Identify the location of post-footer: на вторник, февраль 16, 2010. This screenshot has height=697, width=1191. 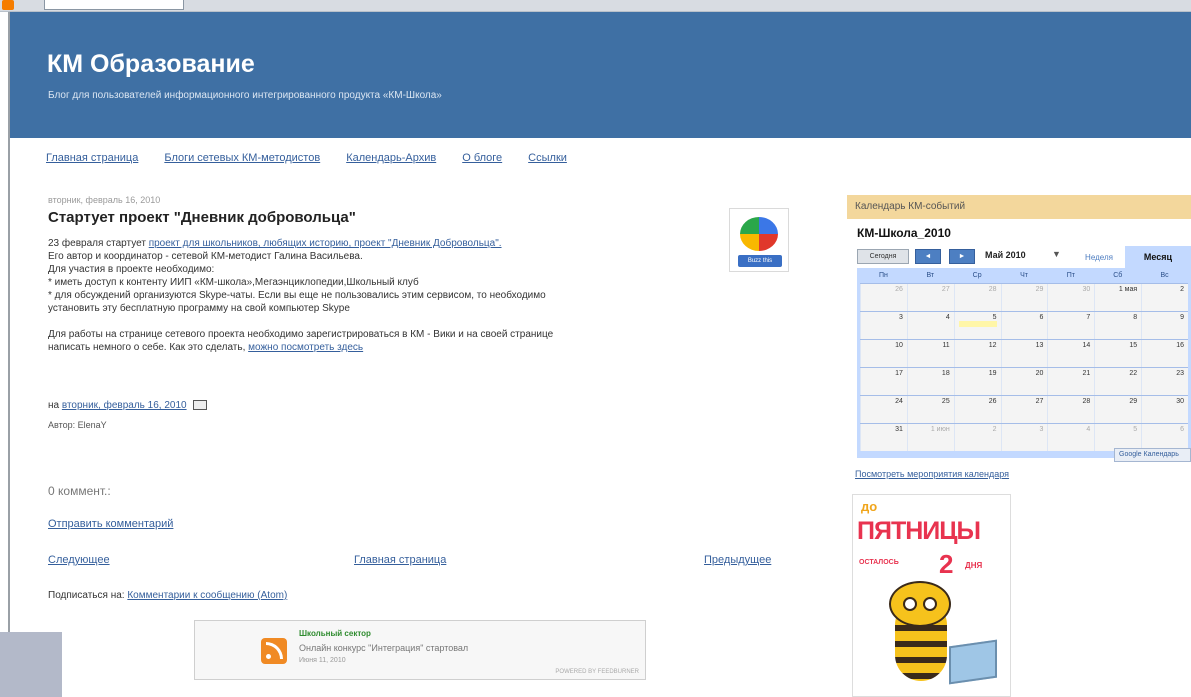
(127, 405).